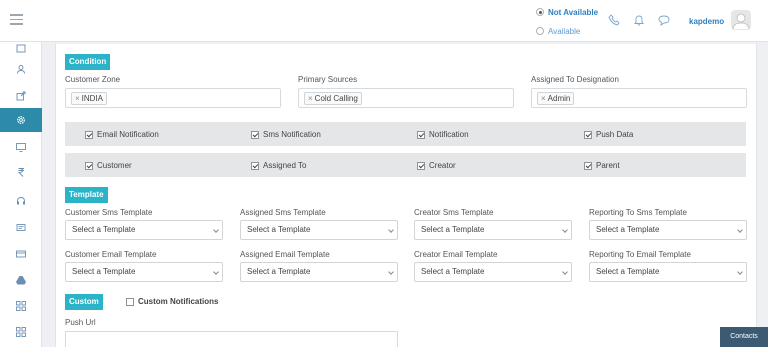 The height and width of the screenshot is (347, 768). I want to click on tag-label: INDIA, so click(92, 98).